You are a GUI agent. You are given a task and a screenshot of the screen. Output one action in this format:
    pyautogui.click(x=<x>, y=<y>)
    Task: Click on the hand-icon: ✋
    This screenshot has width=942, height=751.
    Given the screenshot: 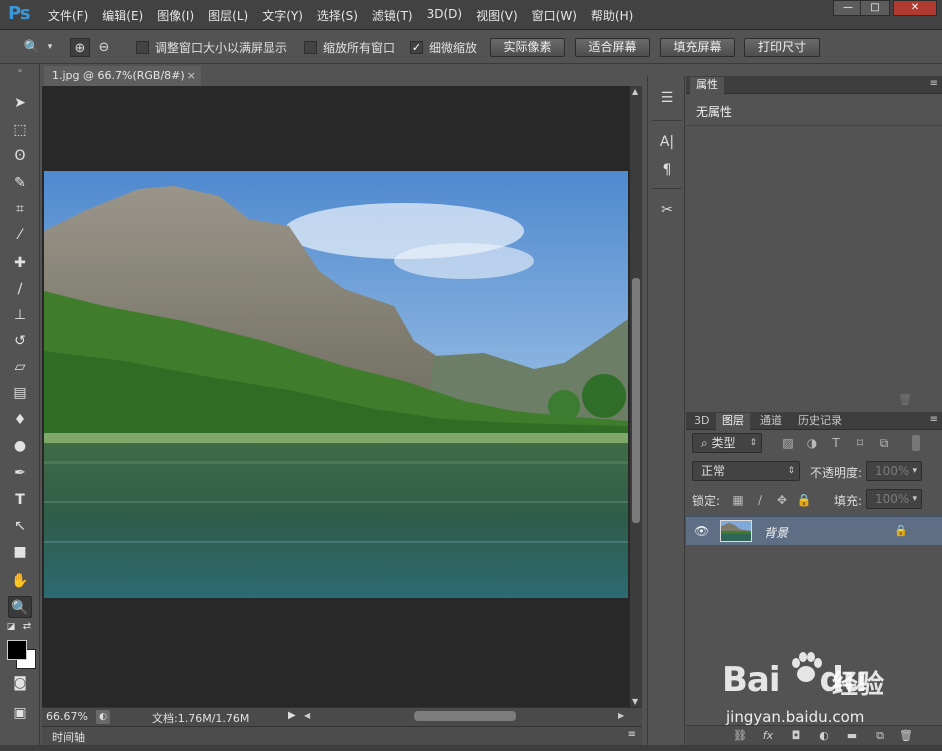 What is the action you would take?
    pyautogui.click(x=20, y=581)
    